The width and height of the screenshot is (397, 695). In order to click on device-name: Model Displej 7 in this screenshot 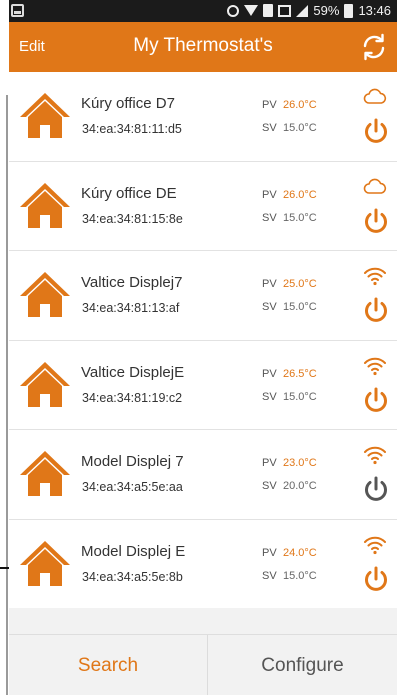, I will do `click(132, 461)`.